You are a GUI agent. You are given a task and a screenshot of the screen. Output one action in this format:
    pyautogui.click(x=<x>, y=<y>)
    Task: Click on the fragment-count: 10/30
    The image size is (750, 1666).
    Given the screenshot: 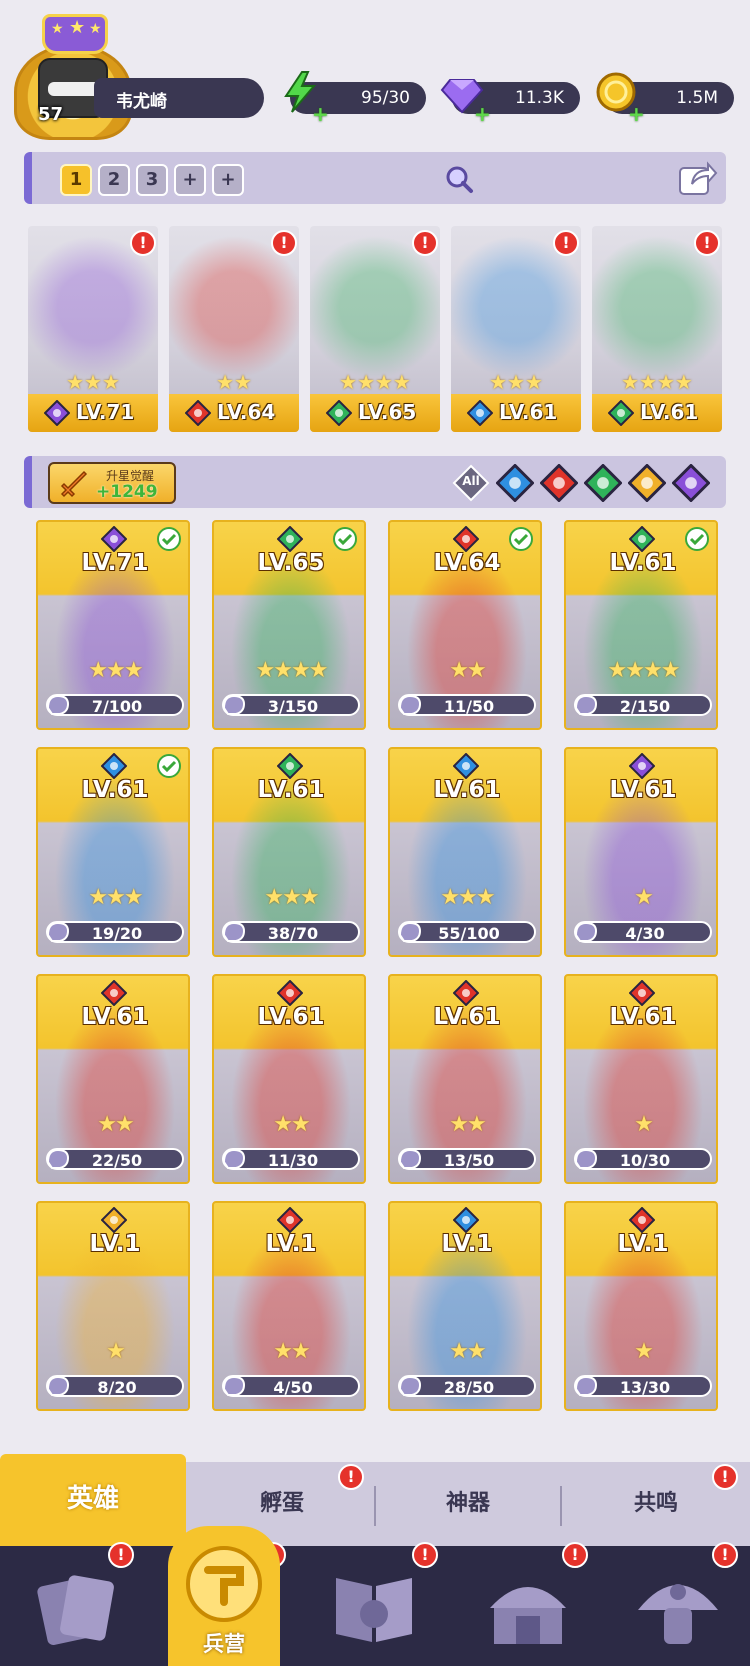 What is the action you would take?
    pyautogui.click(x=645, y=1160)
    